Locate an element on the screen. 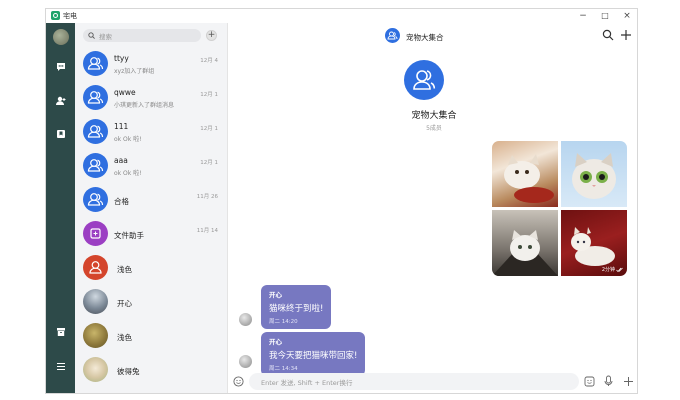  message-input-placeholder: Enter 发送, Shift + Enter换行 is located at coordinates (307, 383).